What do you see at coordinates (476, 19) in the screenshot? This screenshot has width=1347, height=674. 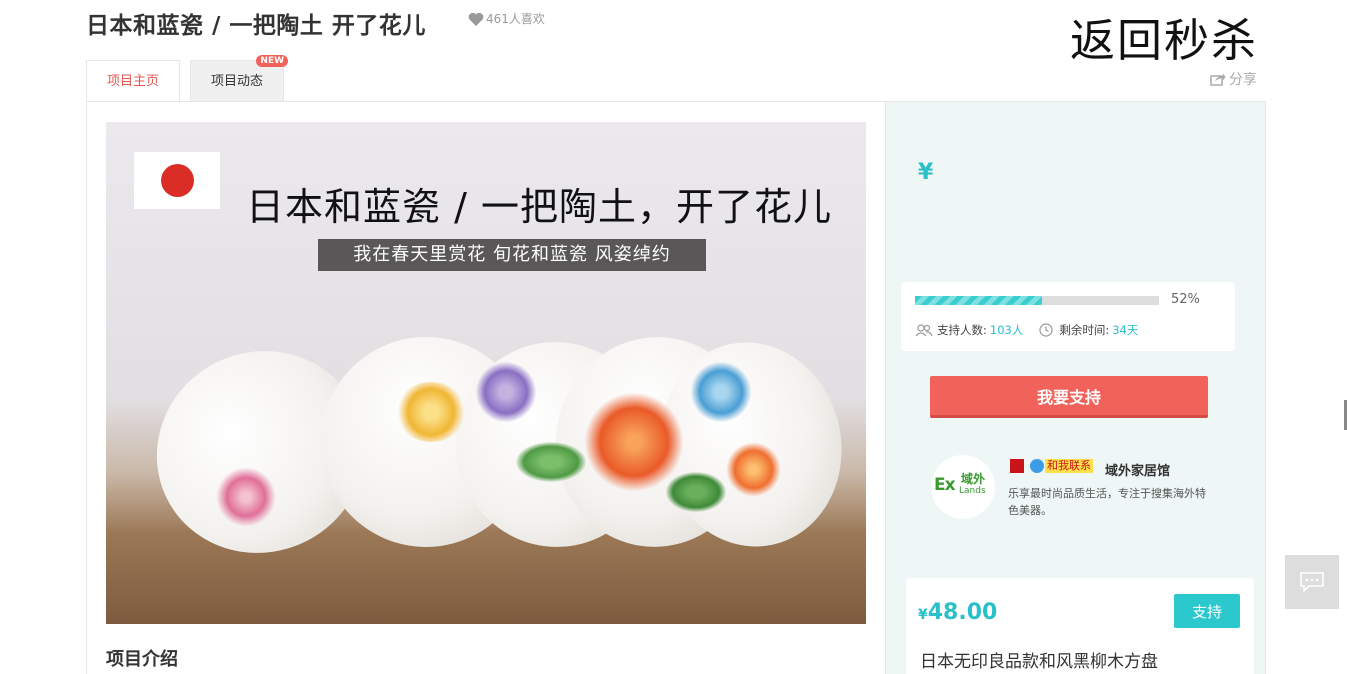 I see `heart-icon` at bounding box center [476, 19].